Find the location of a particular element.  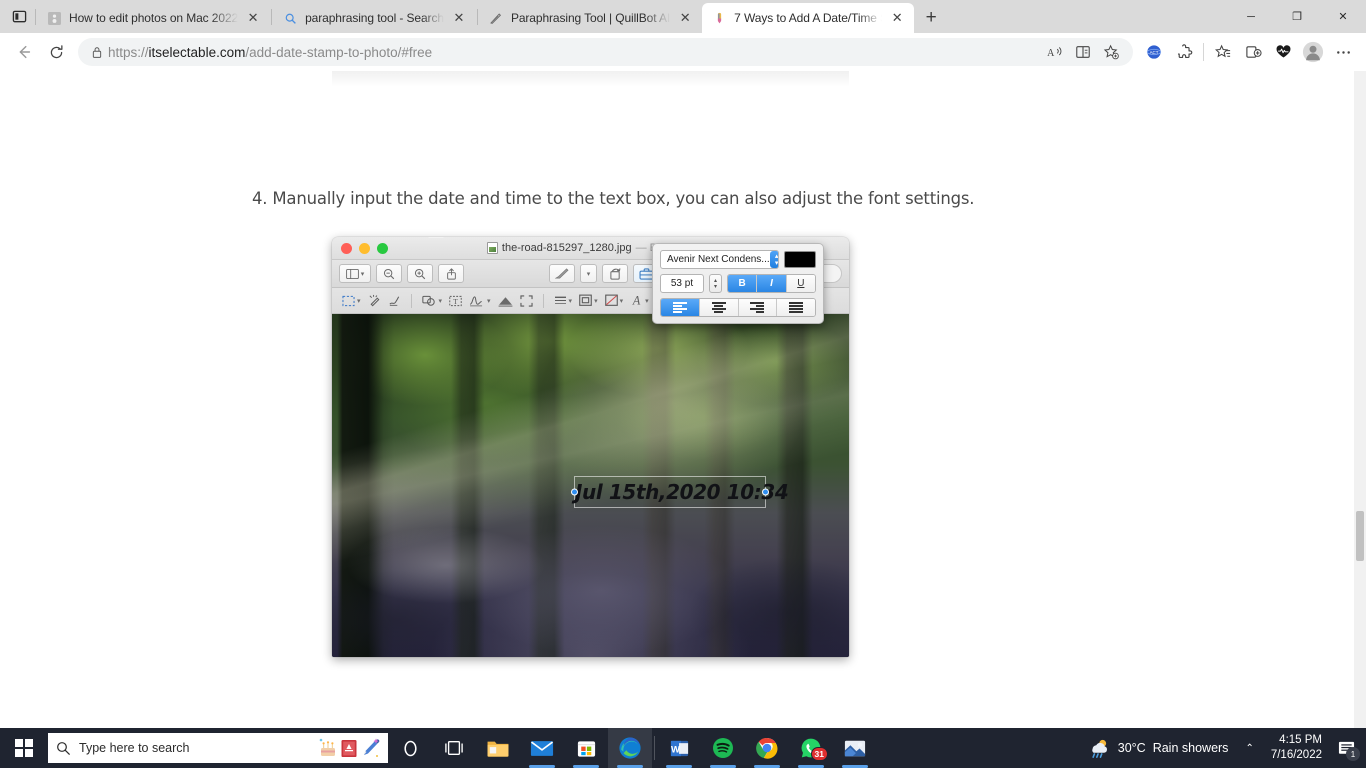

tab-actions-icon is located at coordinates (19, 16).